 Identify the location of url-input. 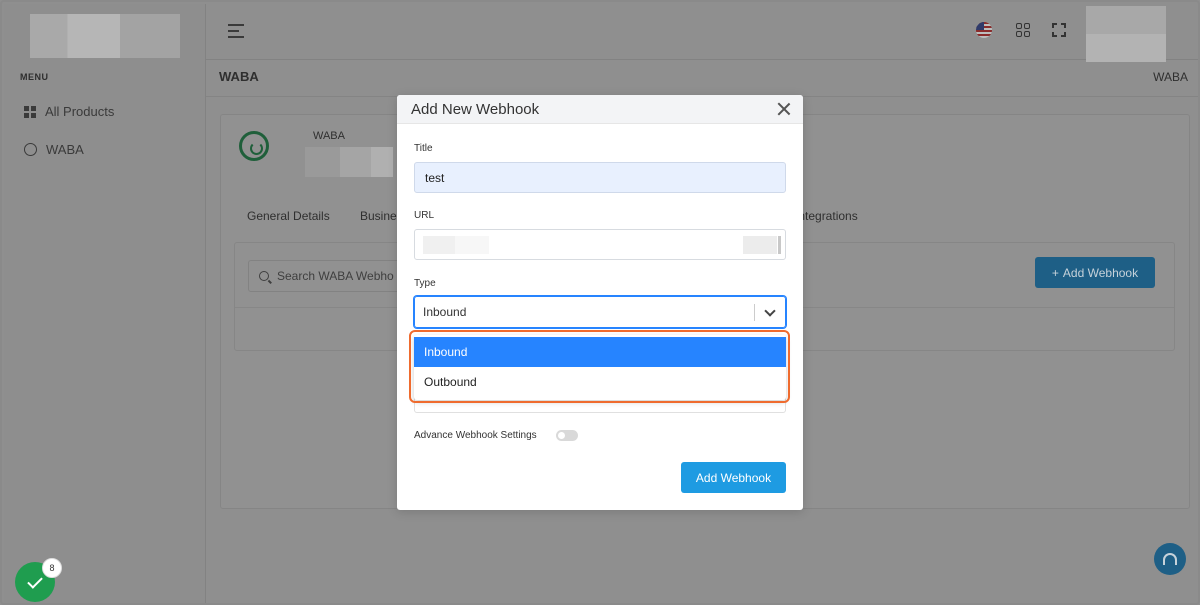
(600, 244).